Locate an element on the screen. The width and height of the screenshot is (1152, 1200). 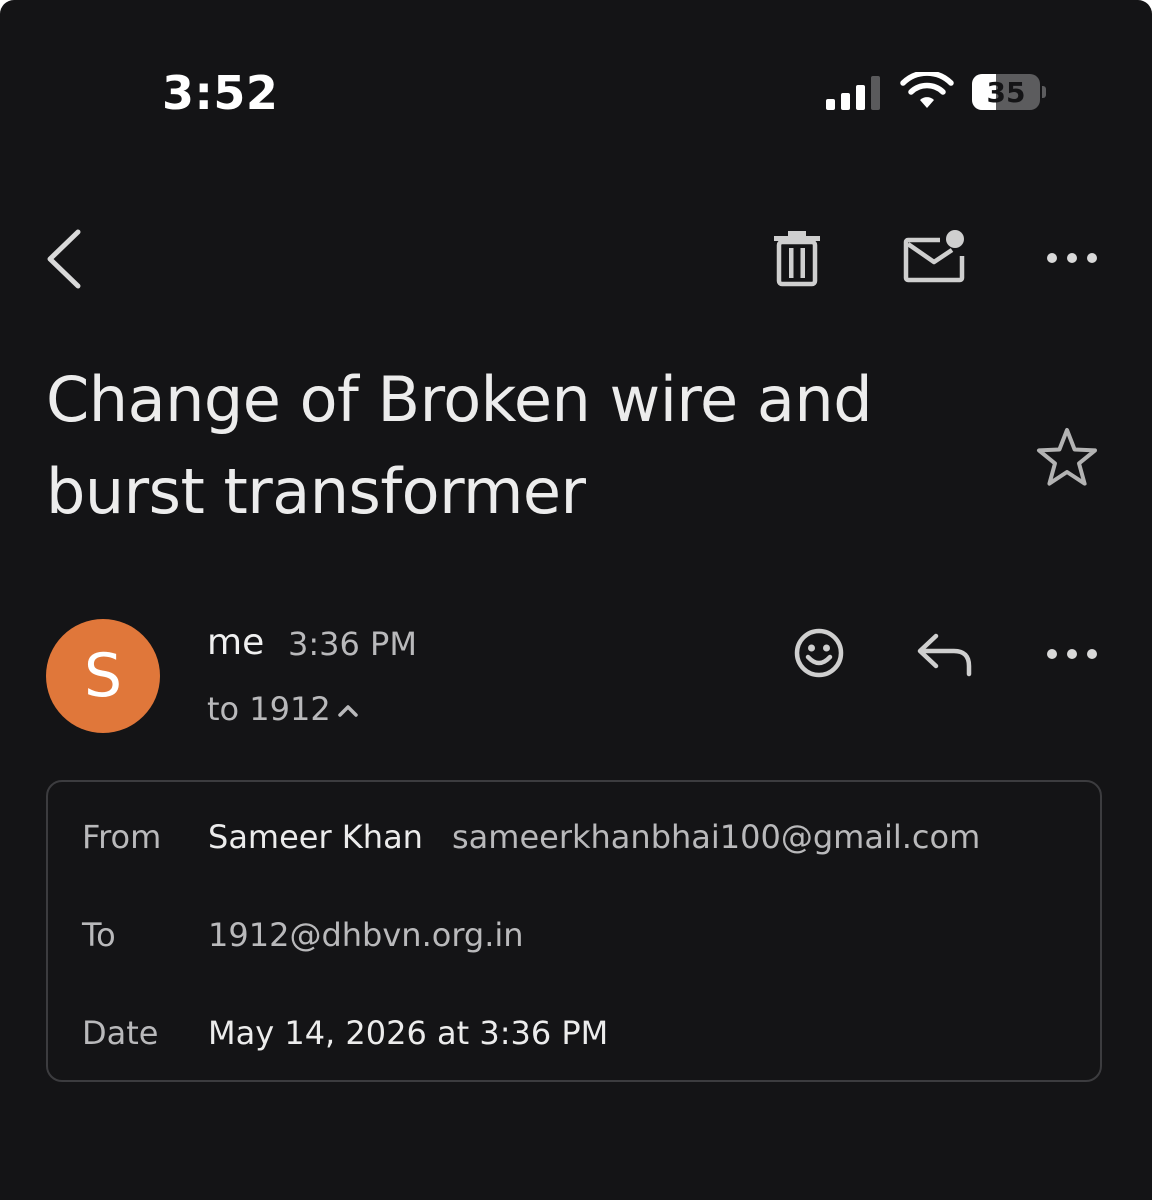
status-time: 3:52 is located at coordinates (220, 93).